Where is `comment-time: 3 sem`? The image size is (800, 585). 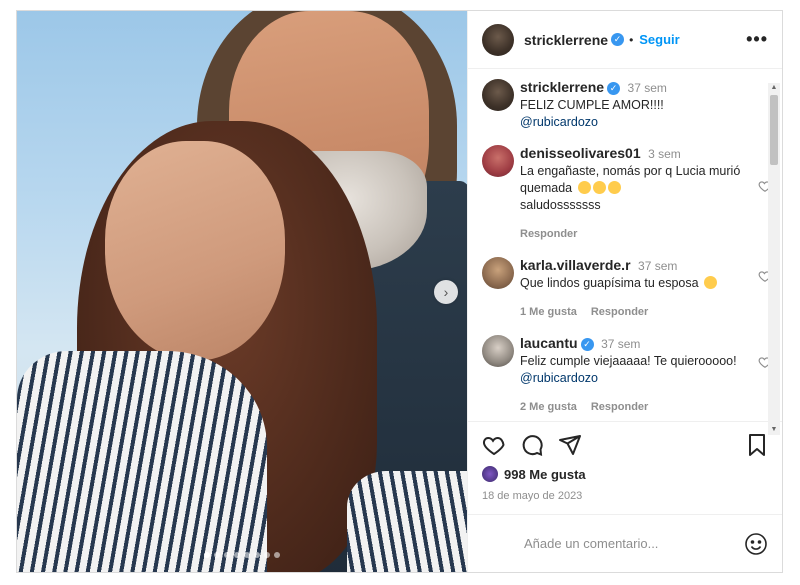 comment-time: 3 sem is located at coordinates (664, 154).